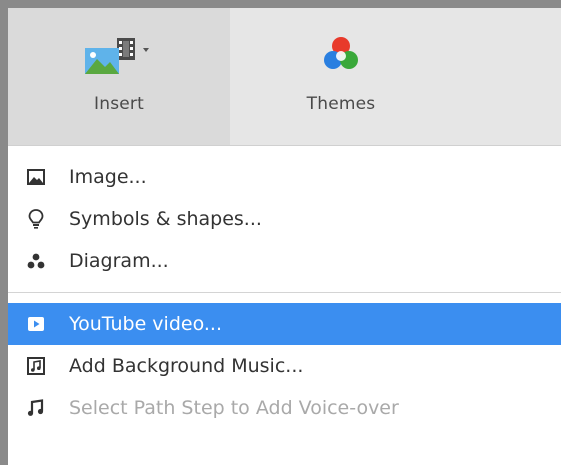 Image resolution: width=561 pixels, height=465 pixels. I want to click on insert-button: Insert, so click(119, 76).